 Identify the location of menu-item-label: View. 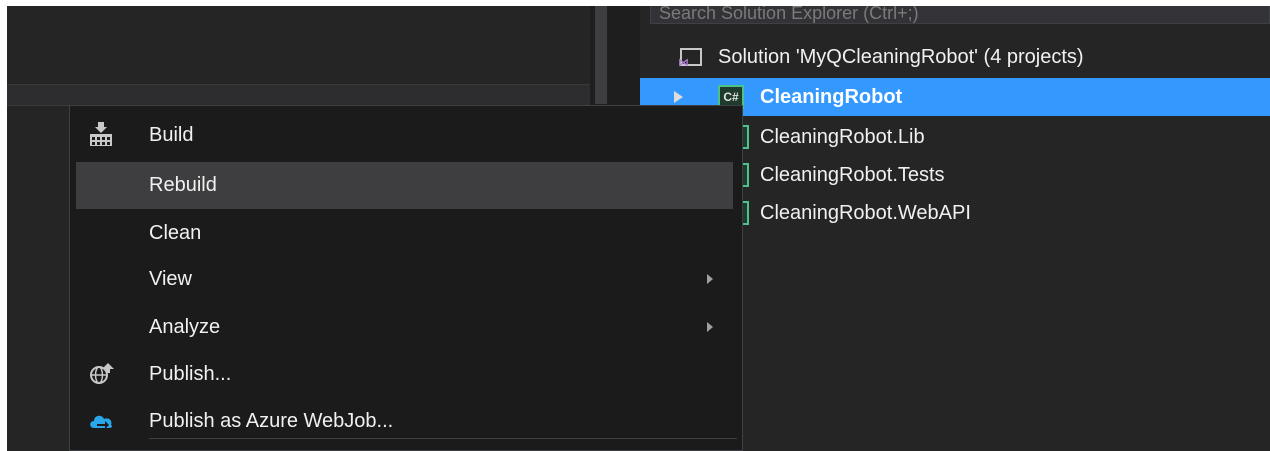
(170, 279).